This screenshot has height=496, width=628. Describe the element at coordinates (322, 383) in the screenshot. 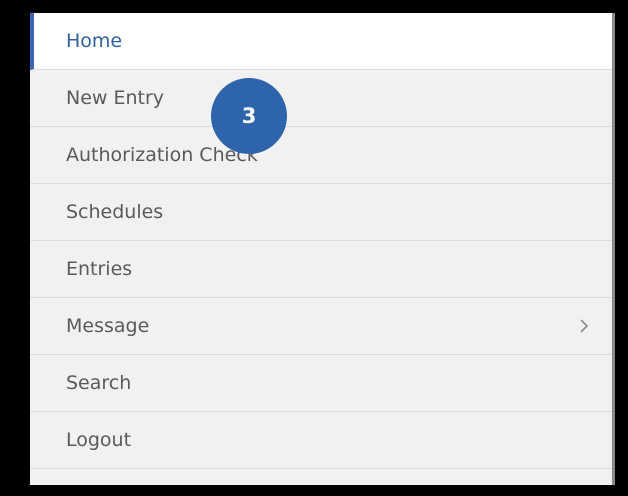

I see `menu-item-search: Search` at that location.